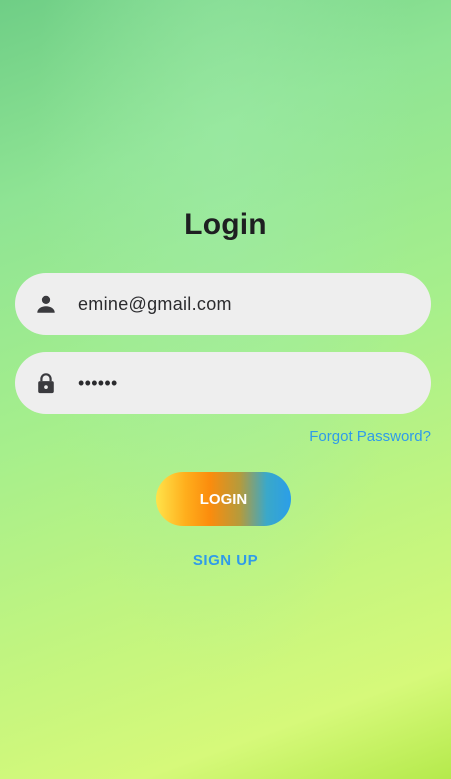 Image resolution: width=451 pixels, height=779 pixels. What do you see at coordinates (225, 224) in the screenshot?
I see `page-title: Login` at bounding box center [225, 224].